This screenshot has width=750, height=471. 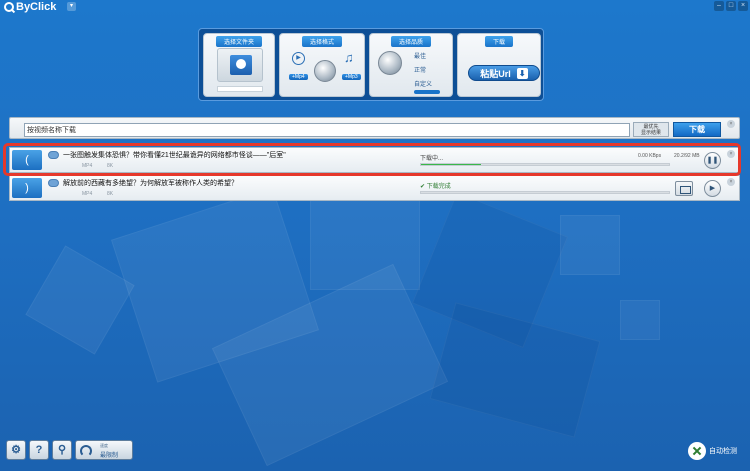 I want to click on progress-bar, so click(x=545, y=192).